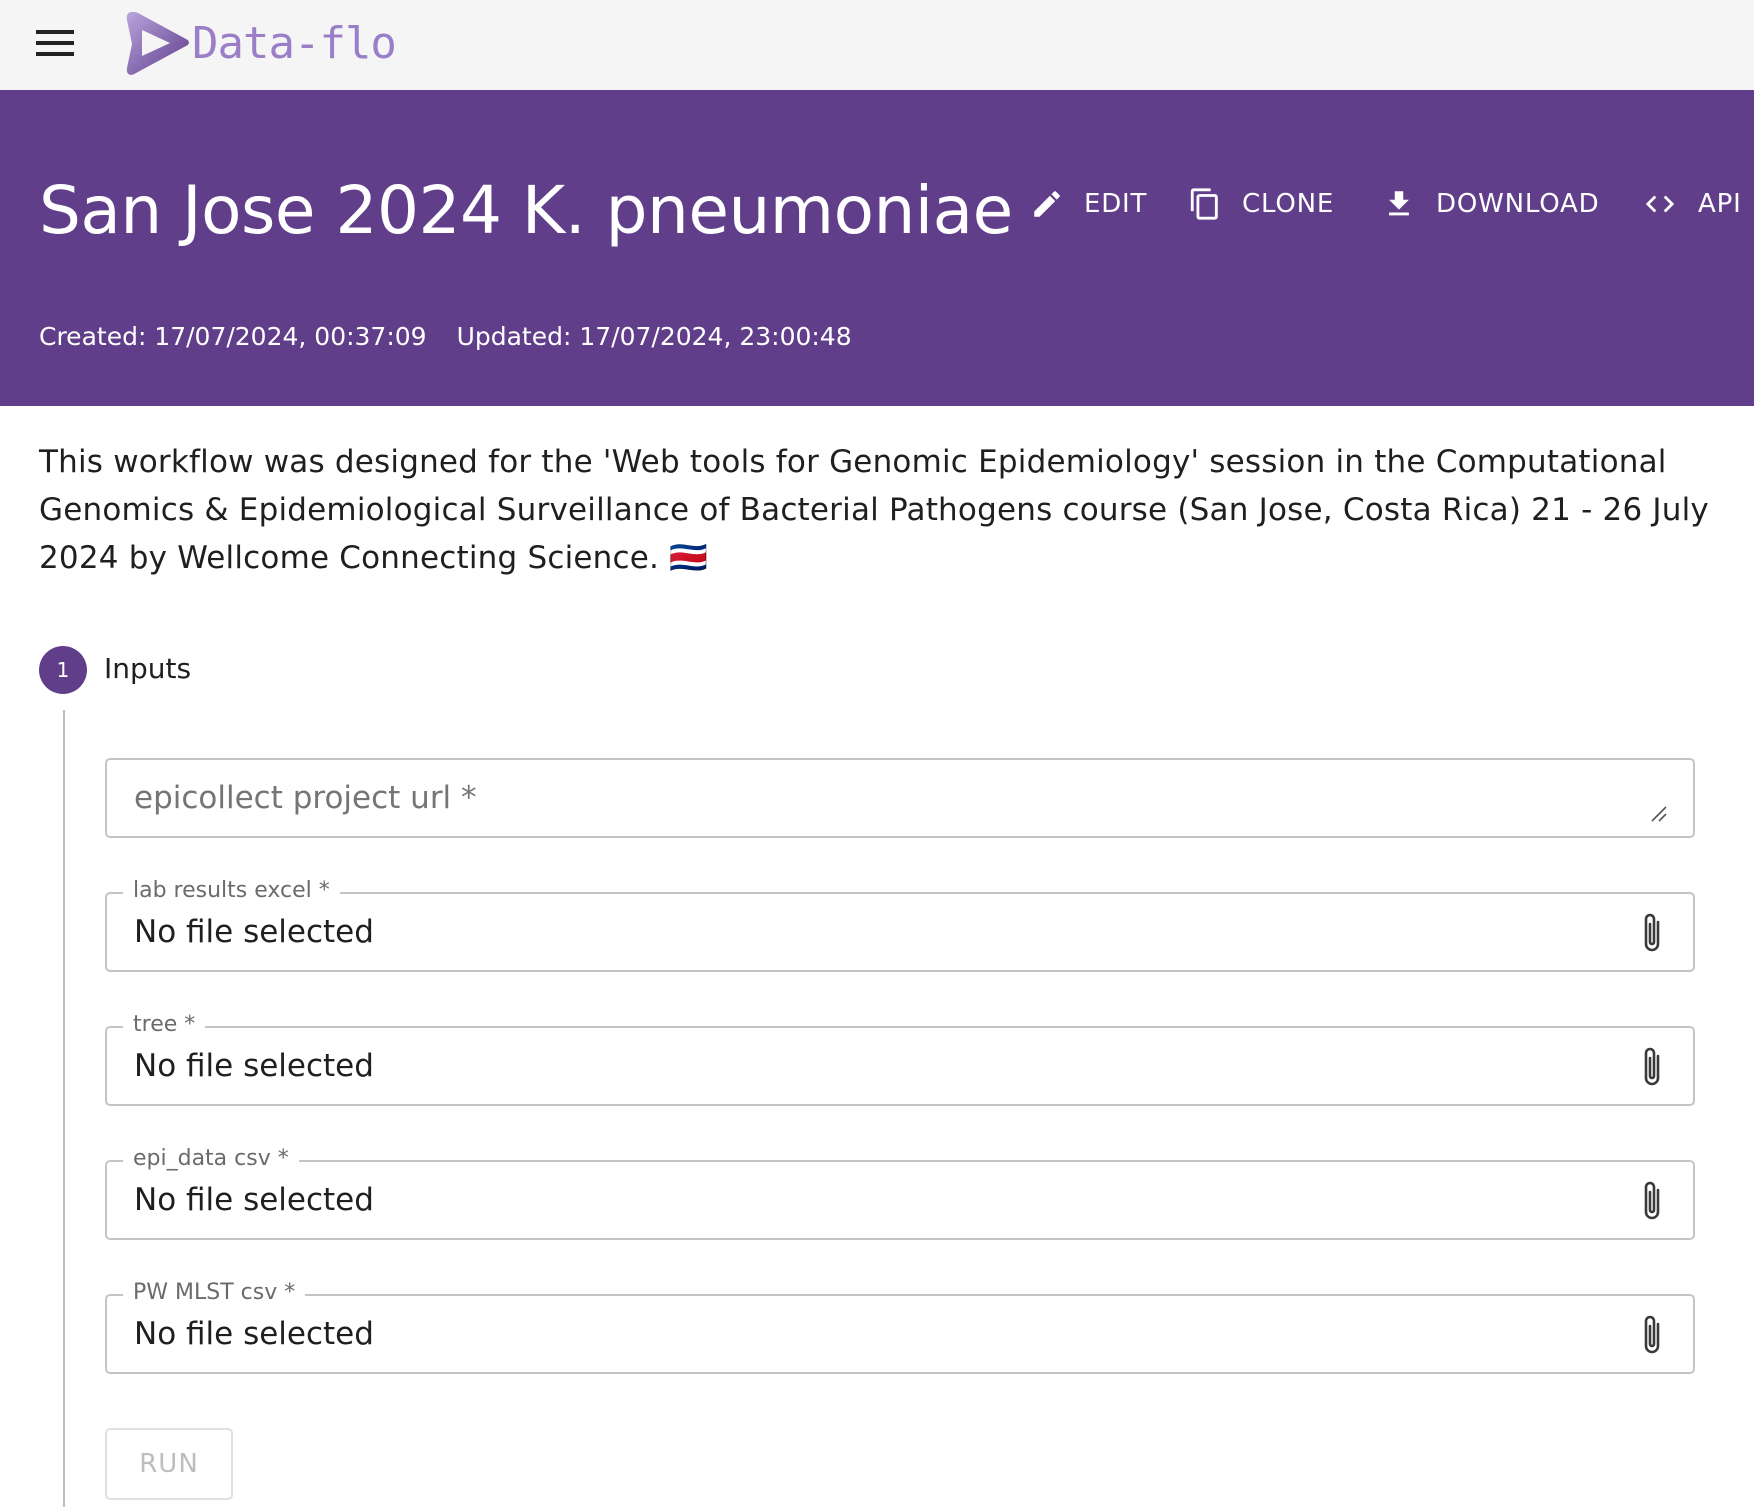 This screenshot has height=1507, width=1754. What do you see at coordinates (900, 1193) in the screenshot?
I see `epi-data-file-field: epi_data csv * No file selected` at bounding box center [900, 1193].